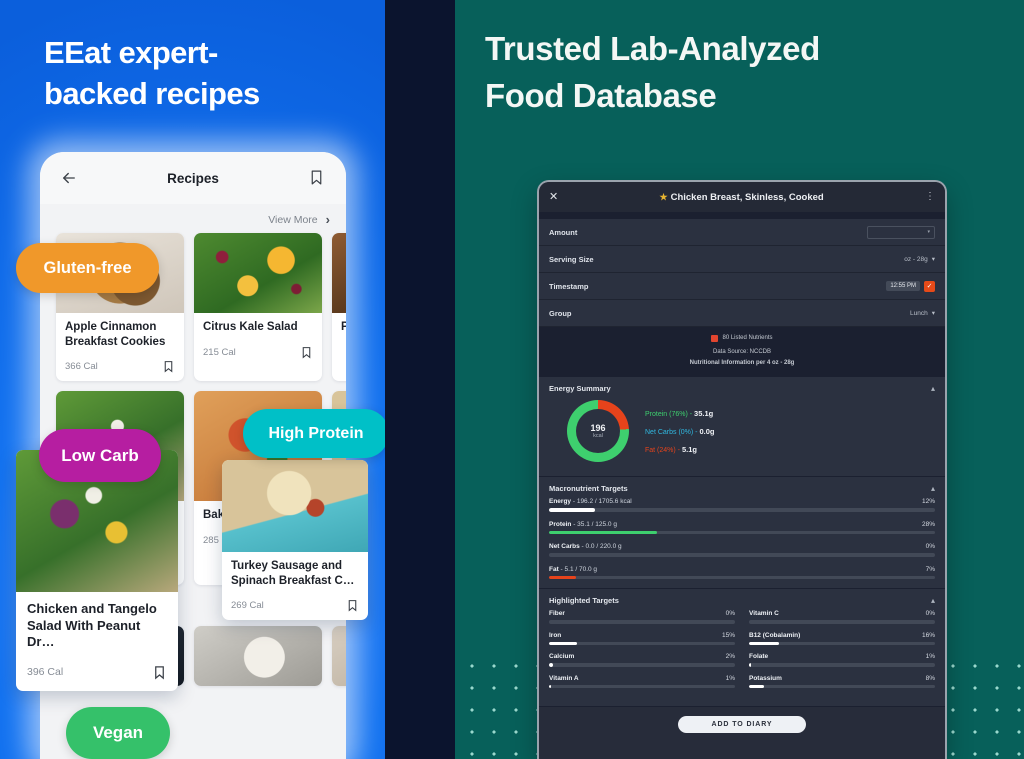  Describe the element at coordinates (742, 259) in the screenshot. I see `field-row-serving-size: Serving Size oz - 28g ▾` at that location.